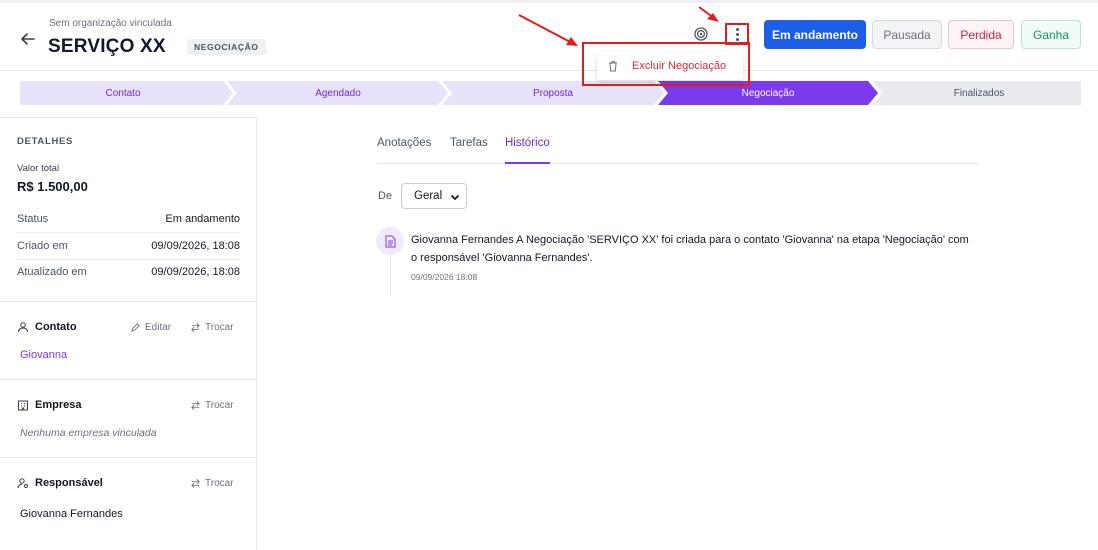 This screenshot has width=1098, height=550. I want to click on chevron-down-icon, so click(455, 197).